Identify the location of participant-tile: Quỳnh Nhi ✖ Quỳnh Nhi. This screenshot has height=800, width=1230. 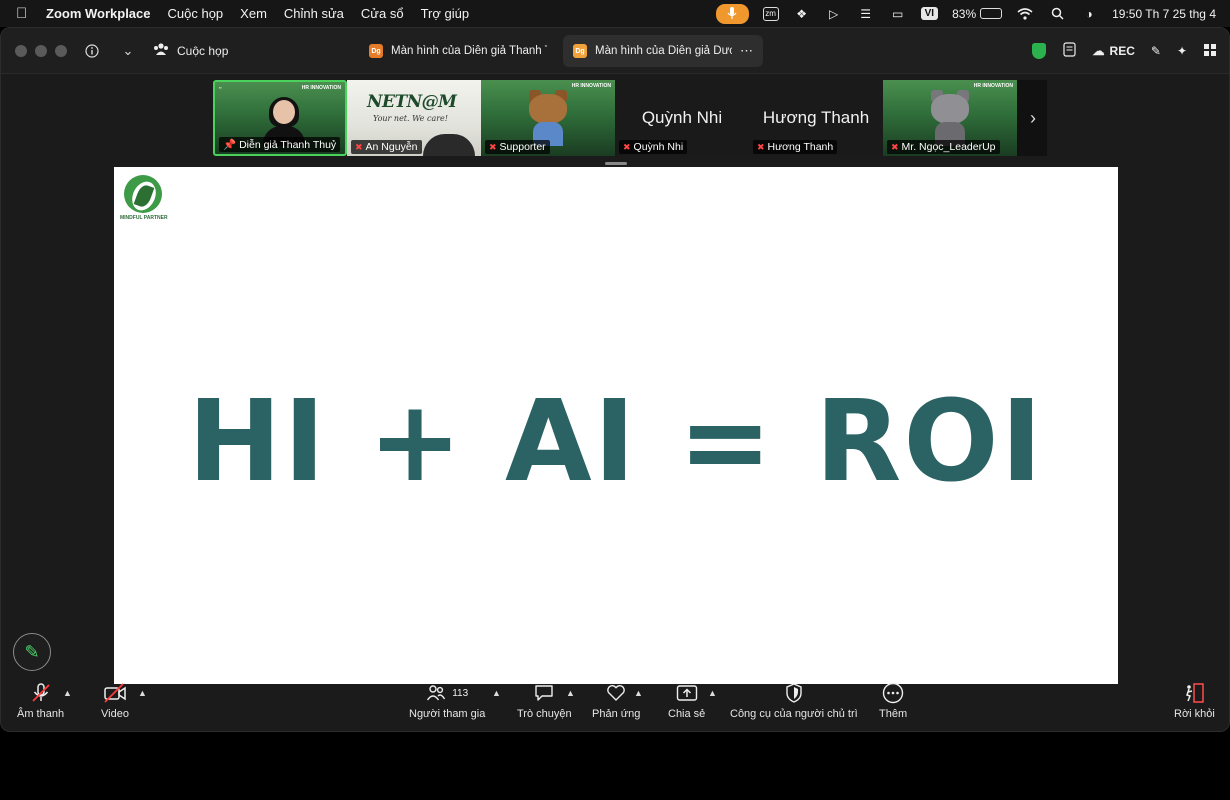
(682, 118).